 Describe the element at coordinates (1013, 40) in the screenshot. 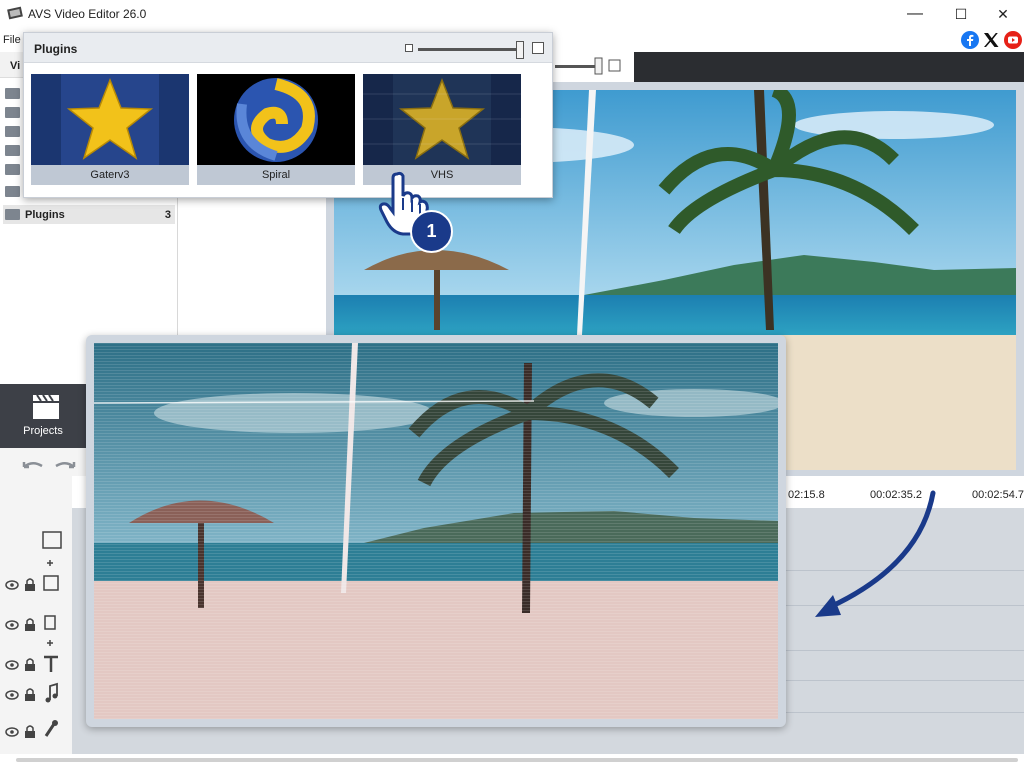

I see `youtube-icon` at that location.